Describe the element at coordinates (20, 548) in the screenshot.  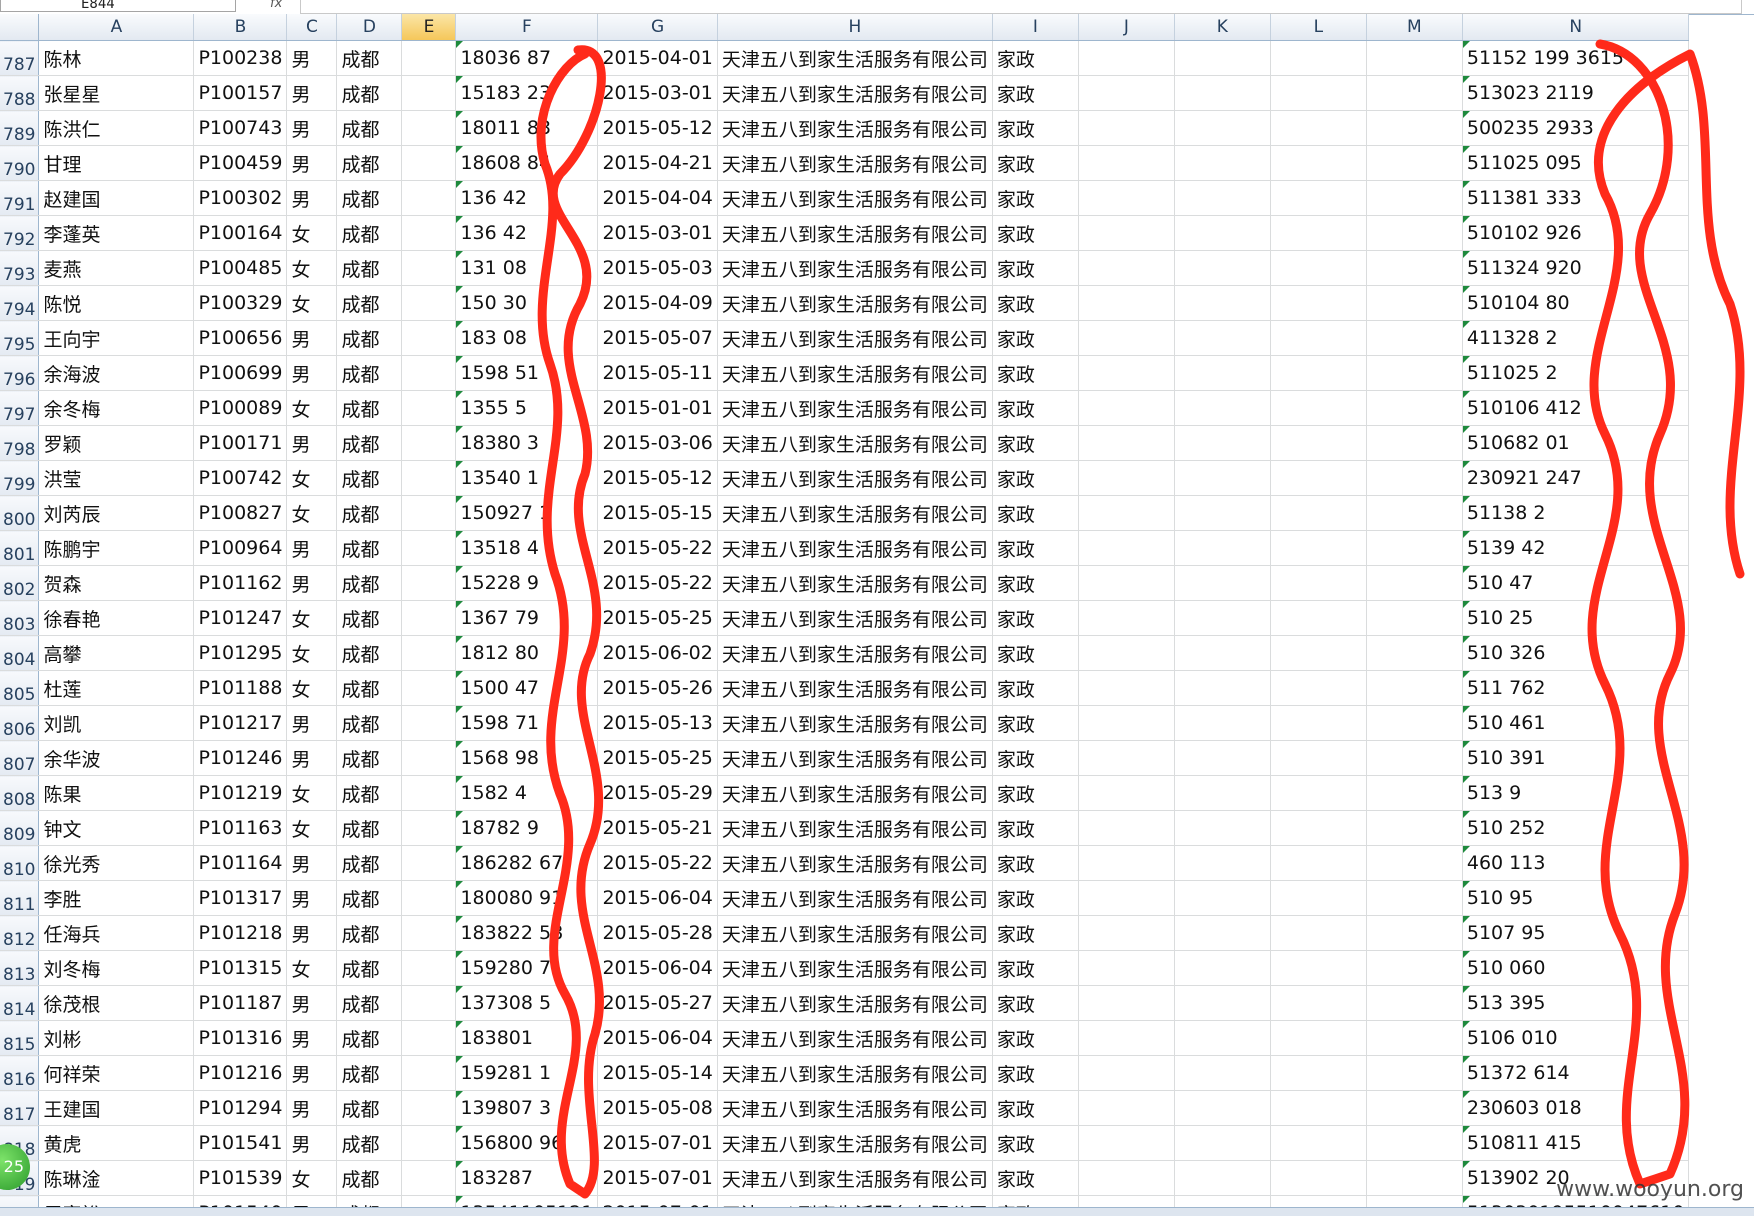
I see `row-header: 801` at that location.